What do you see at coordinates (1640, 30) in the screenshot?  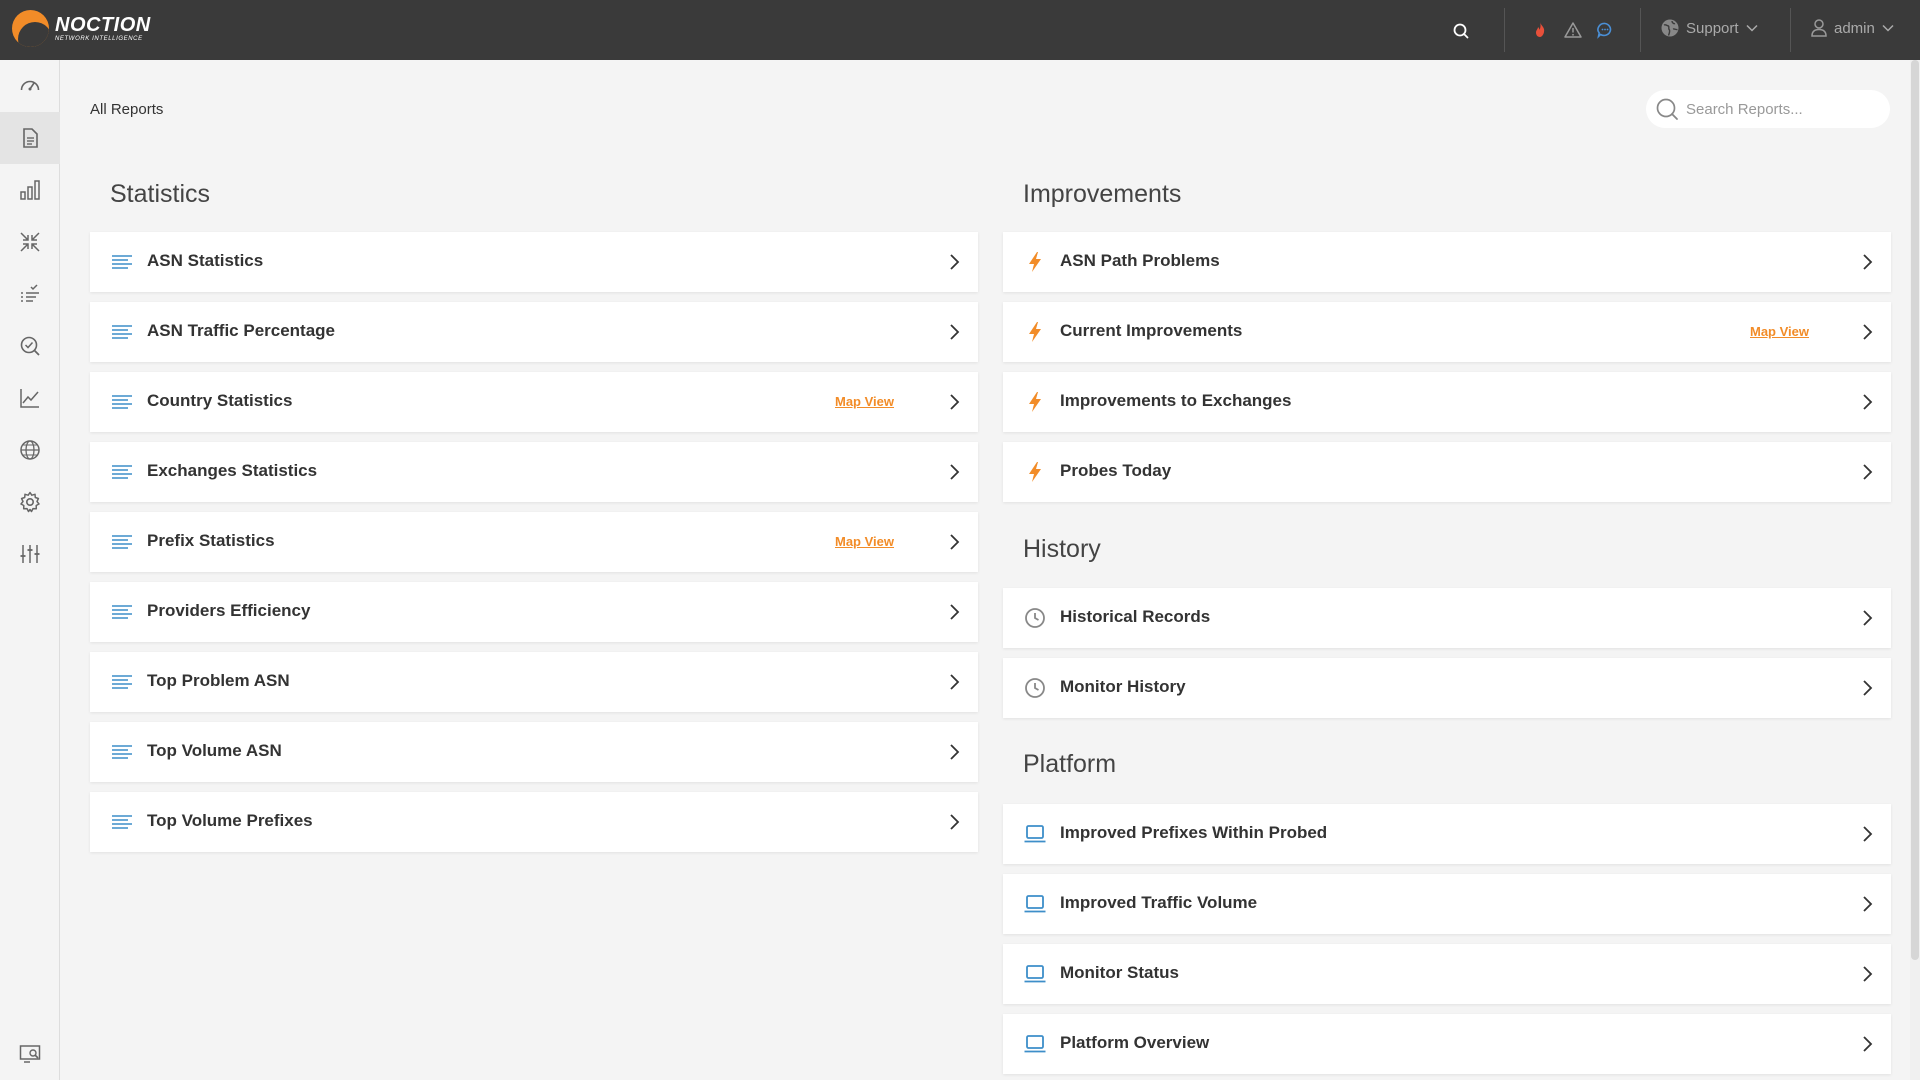 I see `divider` at bounding box center [1640, 30].